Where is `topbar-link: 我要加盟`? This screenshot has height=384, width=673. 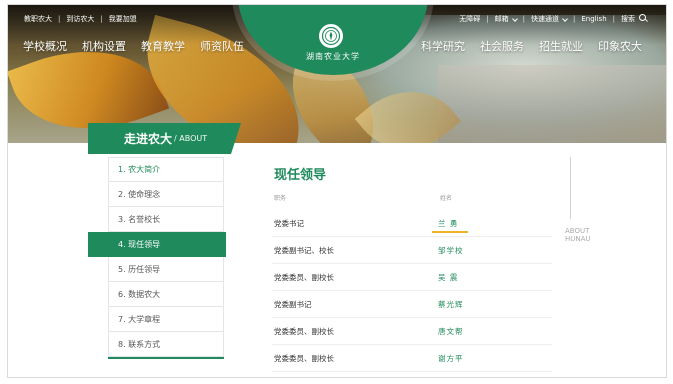 topbar-link: 我要加盟 is located at coordinates (123, 19).